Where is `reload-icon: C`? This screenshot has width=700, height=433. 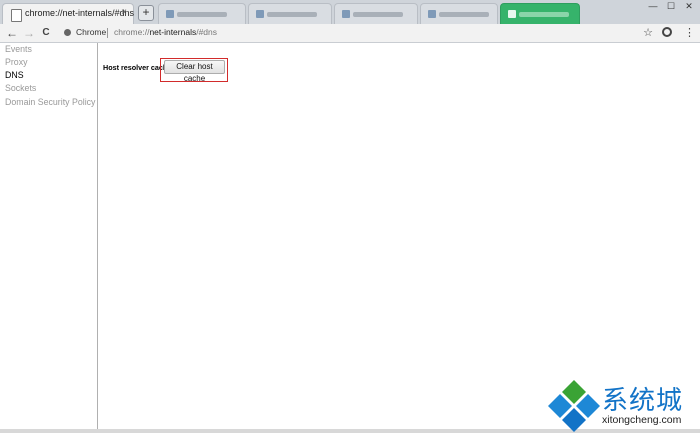
reload-icon: C is located at coordinates (46, 33).